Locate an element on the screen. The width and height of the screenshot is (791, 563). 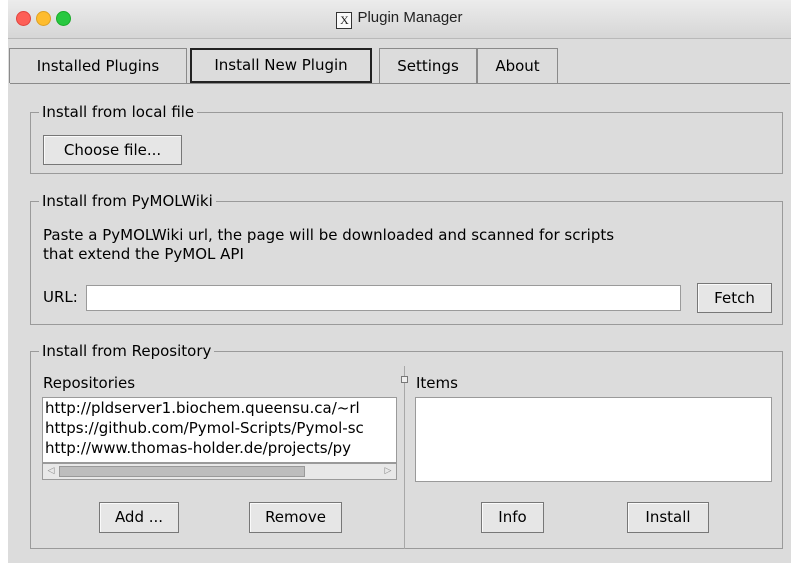
pymolwiki-legend: Install from PyMOLWiki is located at coordinates (127, 201).